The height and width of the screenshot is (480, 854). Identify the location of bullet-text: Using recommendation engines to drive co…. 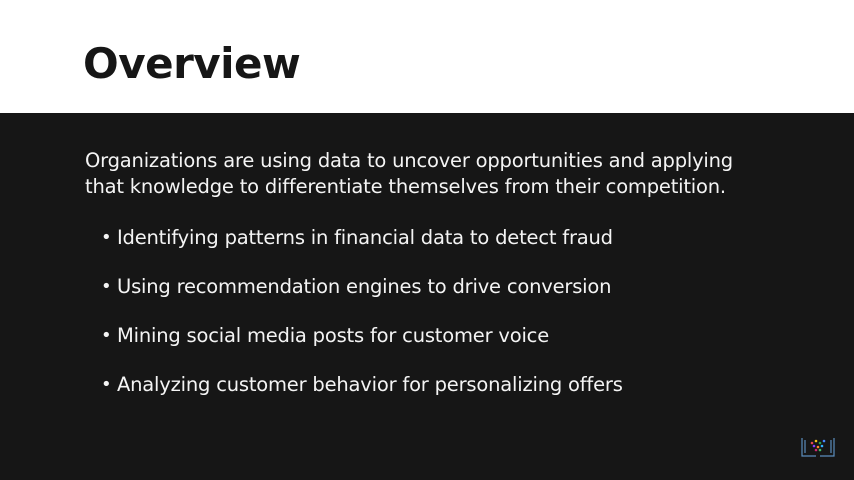
(364, 286).